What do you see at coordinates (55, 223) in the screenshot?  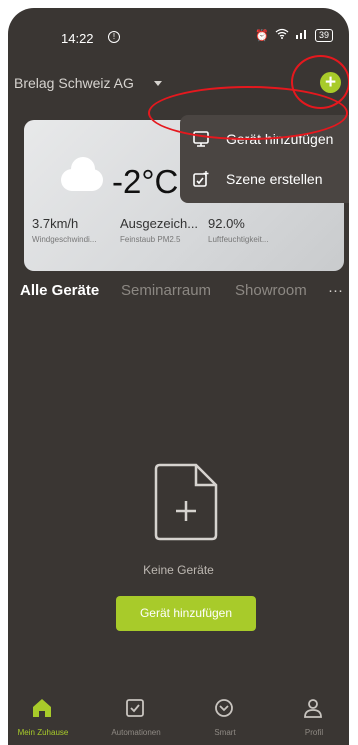 I see `wind-speed-value: 3.7km/h` at bounding box center [55, 223].